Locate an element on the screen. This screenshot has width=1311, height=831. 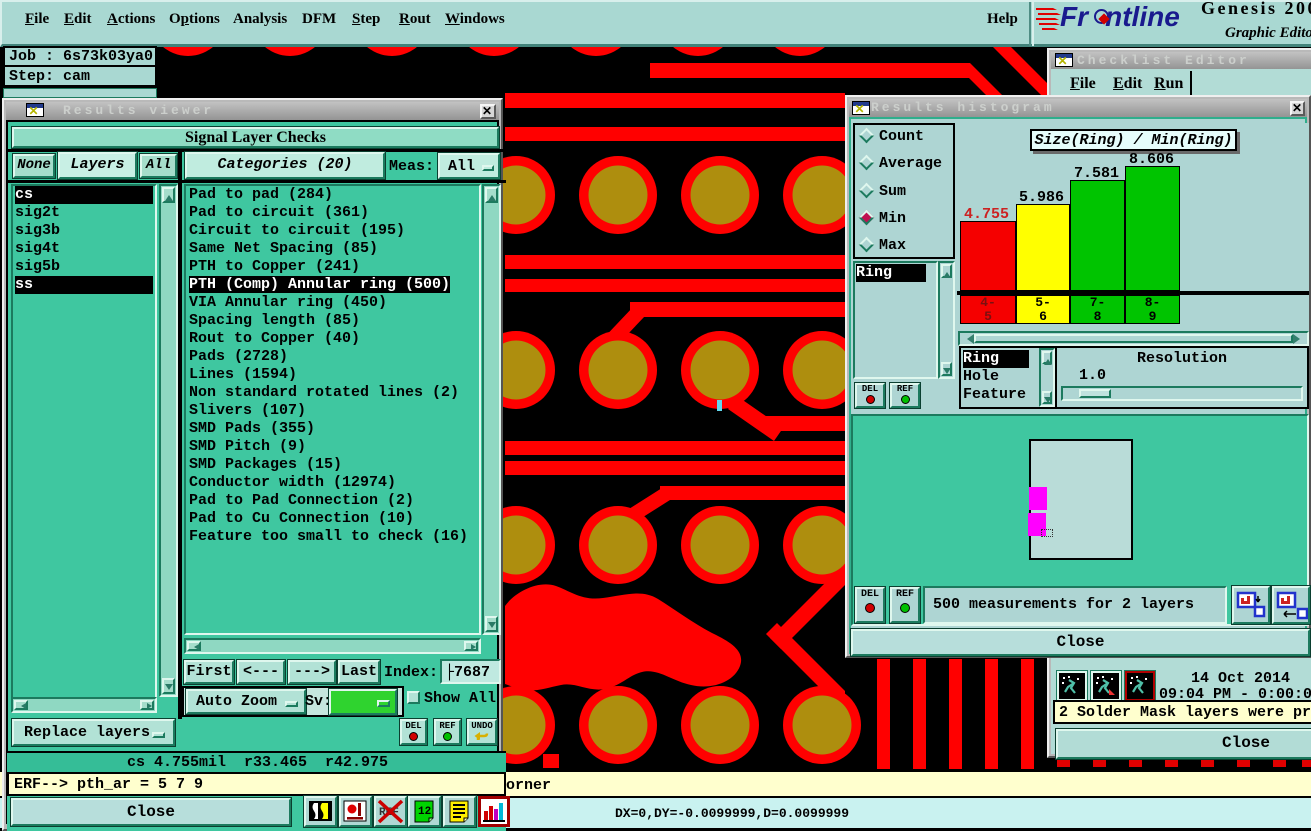
svg-text: 12 is located at coordinates (424, 812).